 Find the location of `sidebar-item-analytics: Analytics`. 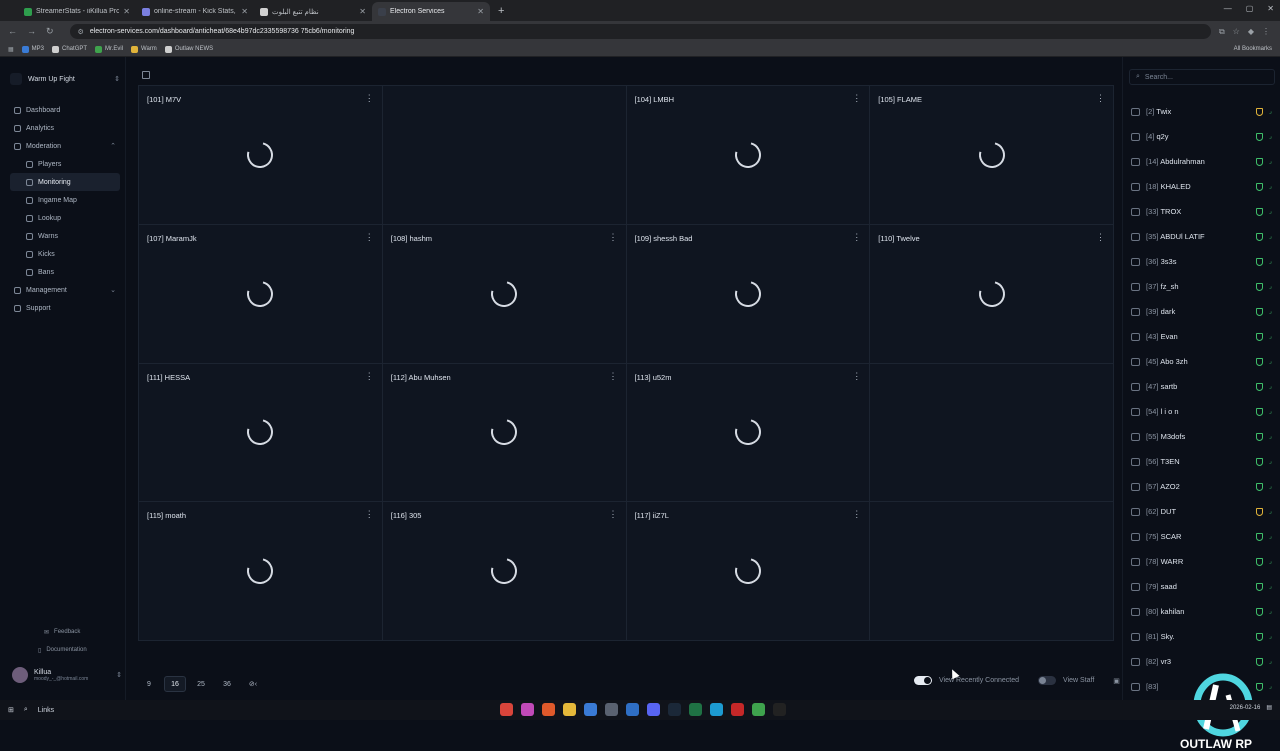

sidebar-item-analytics: Analytics is located at coordinates (65, 128).